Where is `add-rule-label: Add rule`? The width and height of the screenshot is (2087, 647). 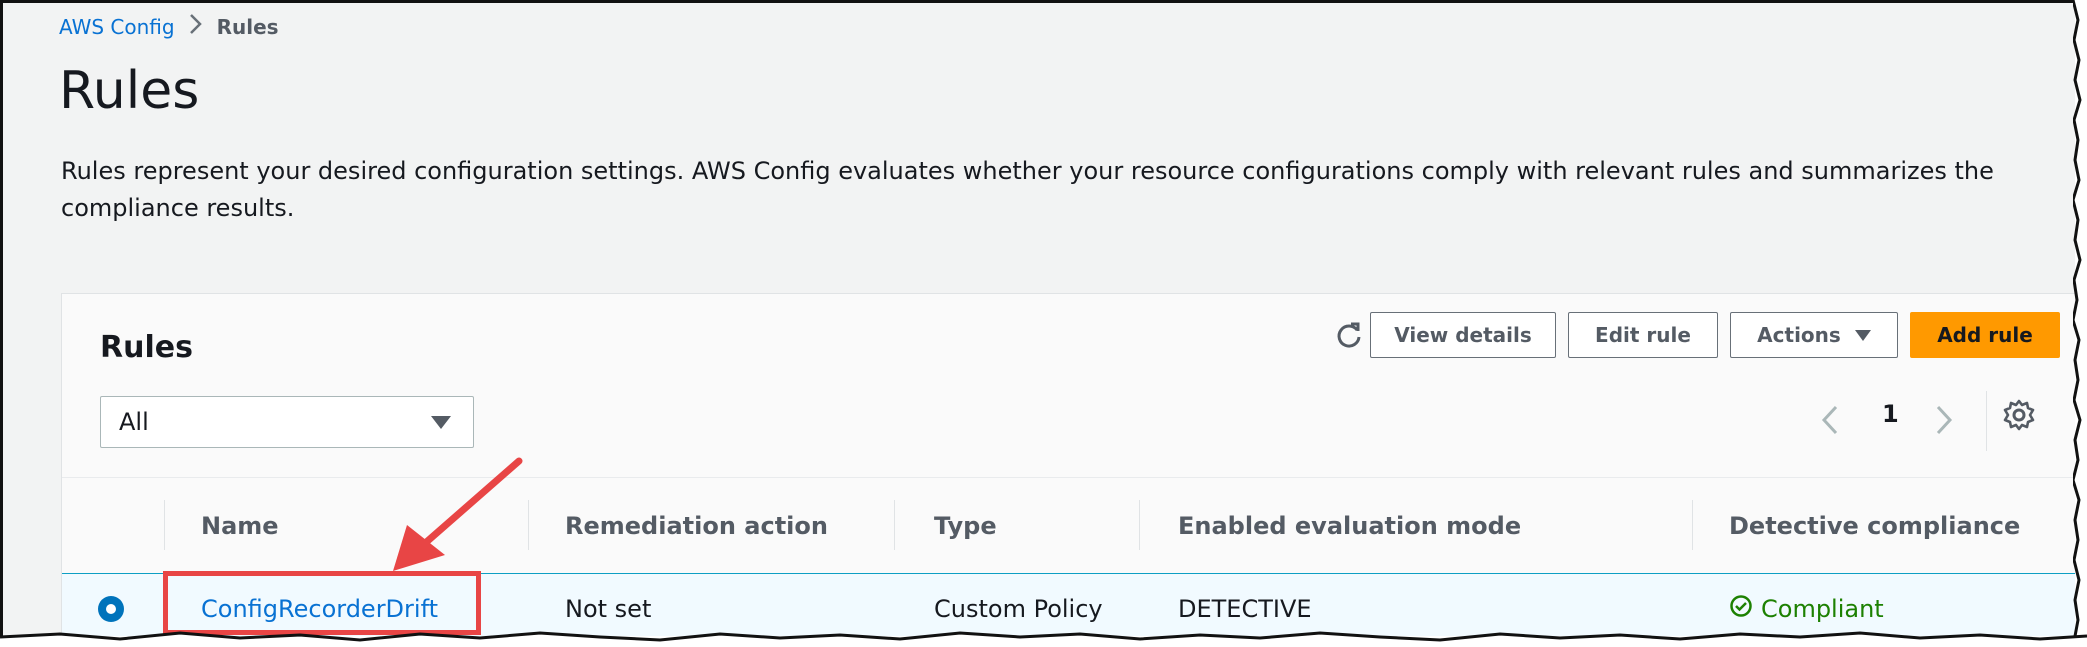 add-rule-label: Add rule is located at coordinates (1985, 335).